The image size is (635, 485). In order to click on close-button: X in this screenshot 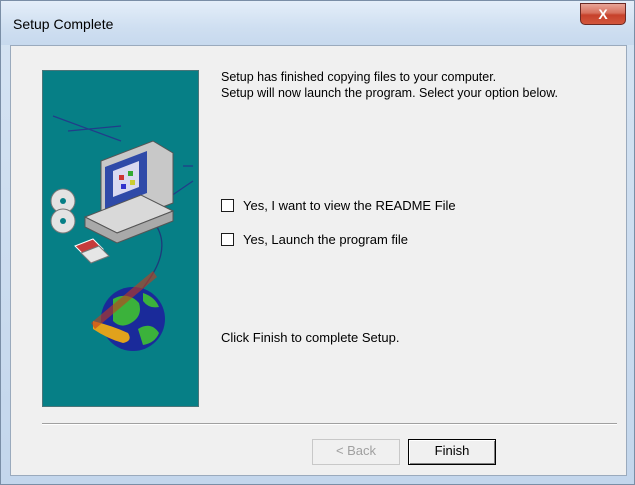, I will do `click(603, 14)`.